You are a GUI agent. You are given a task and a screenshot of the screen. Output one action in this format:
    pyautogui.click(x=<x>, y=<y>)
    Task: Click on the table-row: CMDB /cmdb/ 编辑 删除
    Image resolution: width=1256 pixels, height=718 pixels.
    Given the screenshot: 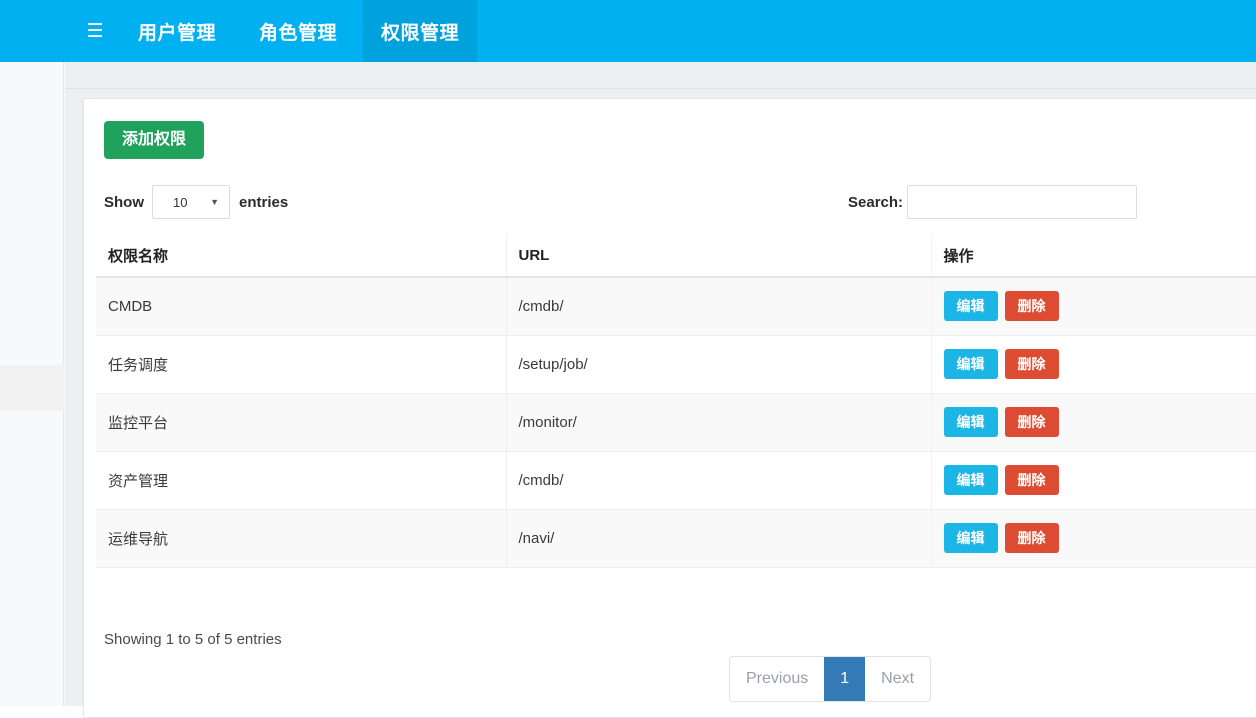 What is the action you would take?
    pyautogui.click(x=676, y=306)
    